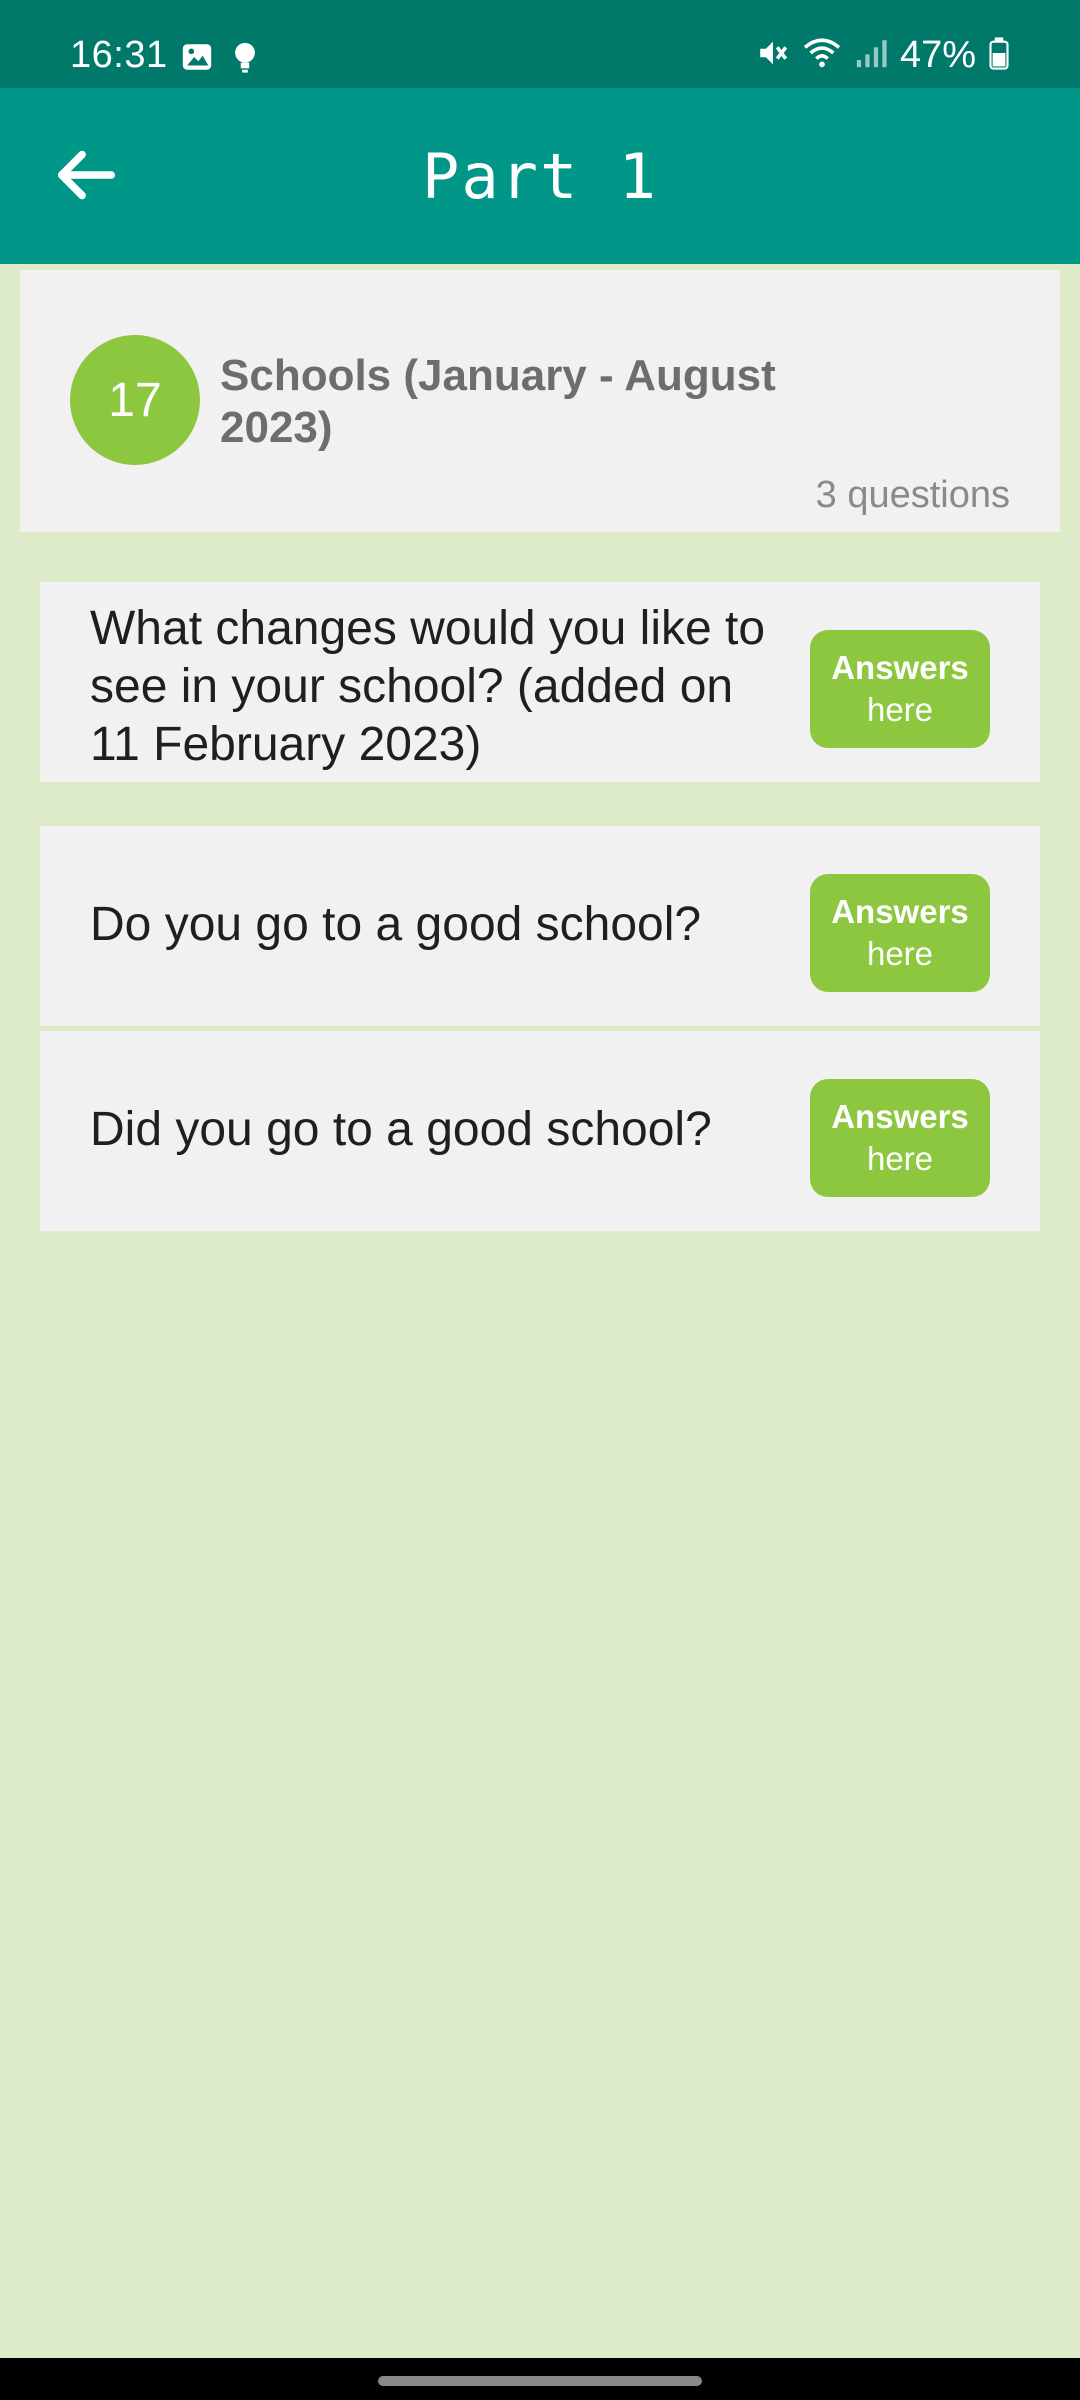  I want to click on battery-icon, so click(999, 55).